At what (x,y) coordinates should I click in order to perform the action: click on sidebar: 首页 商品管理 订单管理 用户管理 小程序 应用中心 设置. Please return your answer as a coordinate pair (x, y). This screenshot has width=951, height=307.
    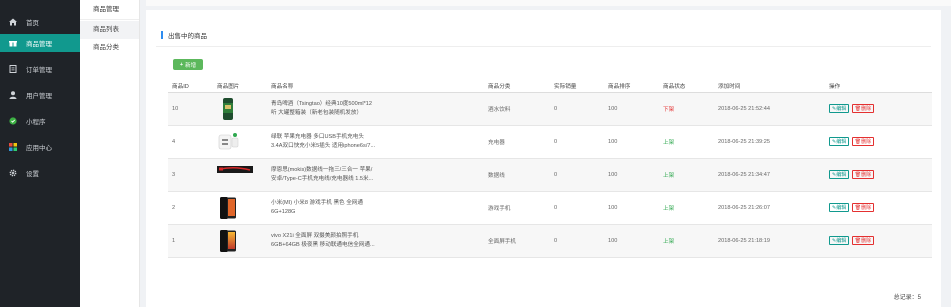
    Looking at the image, I should click on (40, 153).